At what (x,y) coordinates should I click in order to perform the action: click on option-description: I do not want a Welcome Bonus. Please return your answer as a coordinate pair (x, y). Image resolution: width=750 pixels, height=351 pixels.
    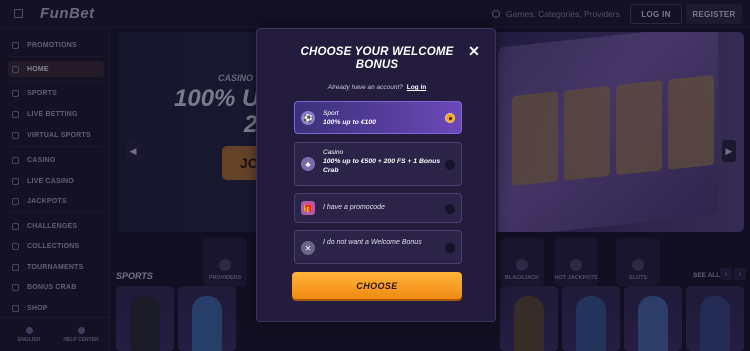
    Looking at the image, I should click on (372, 242).